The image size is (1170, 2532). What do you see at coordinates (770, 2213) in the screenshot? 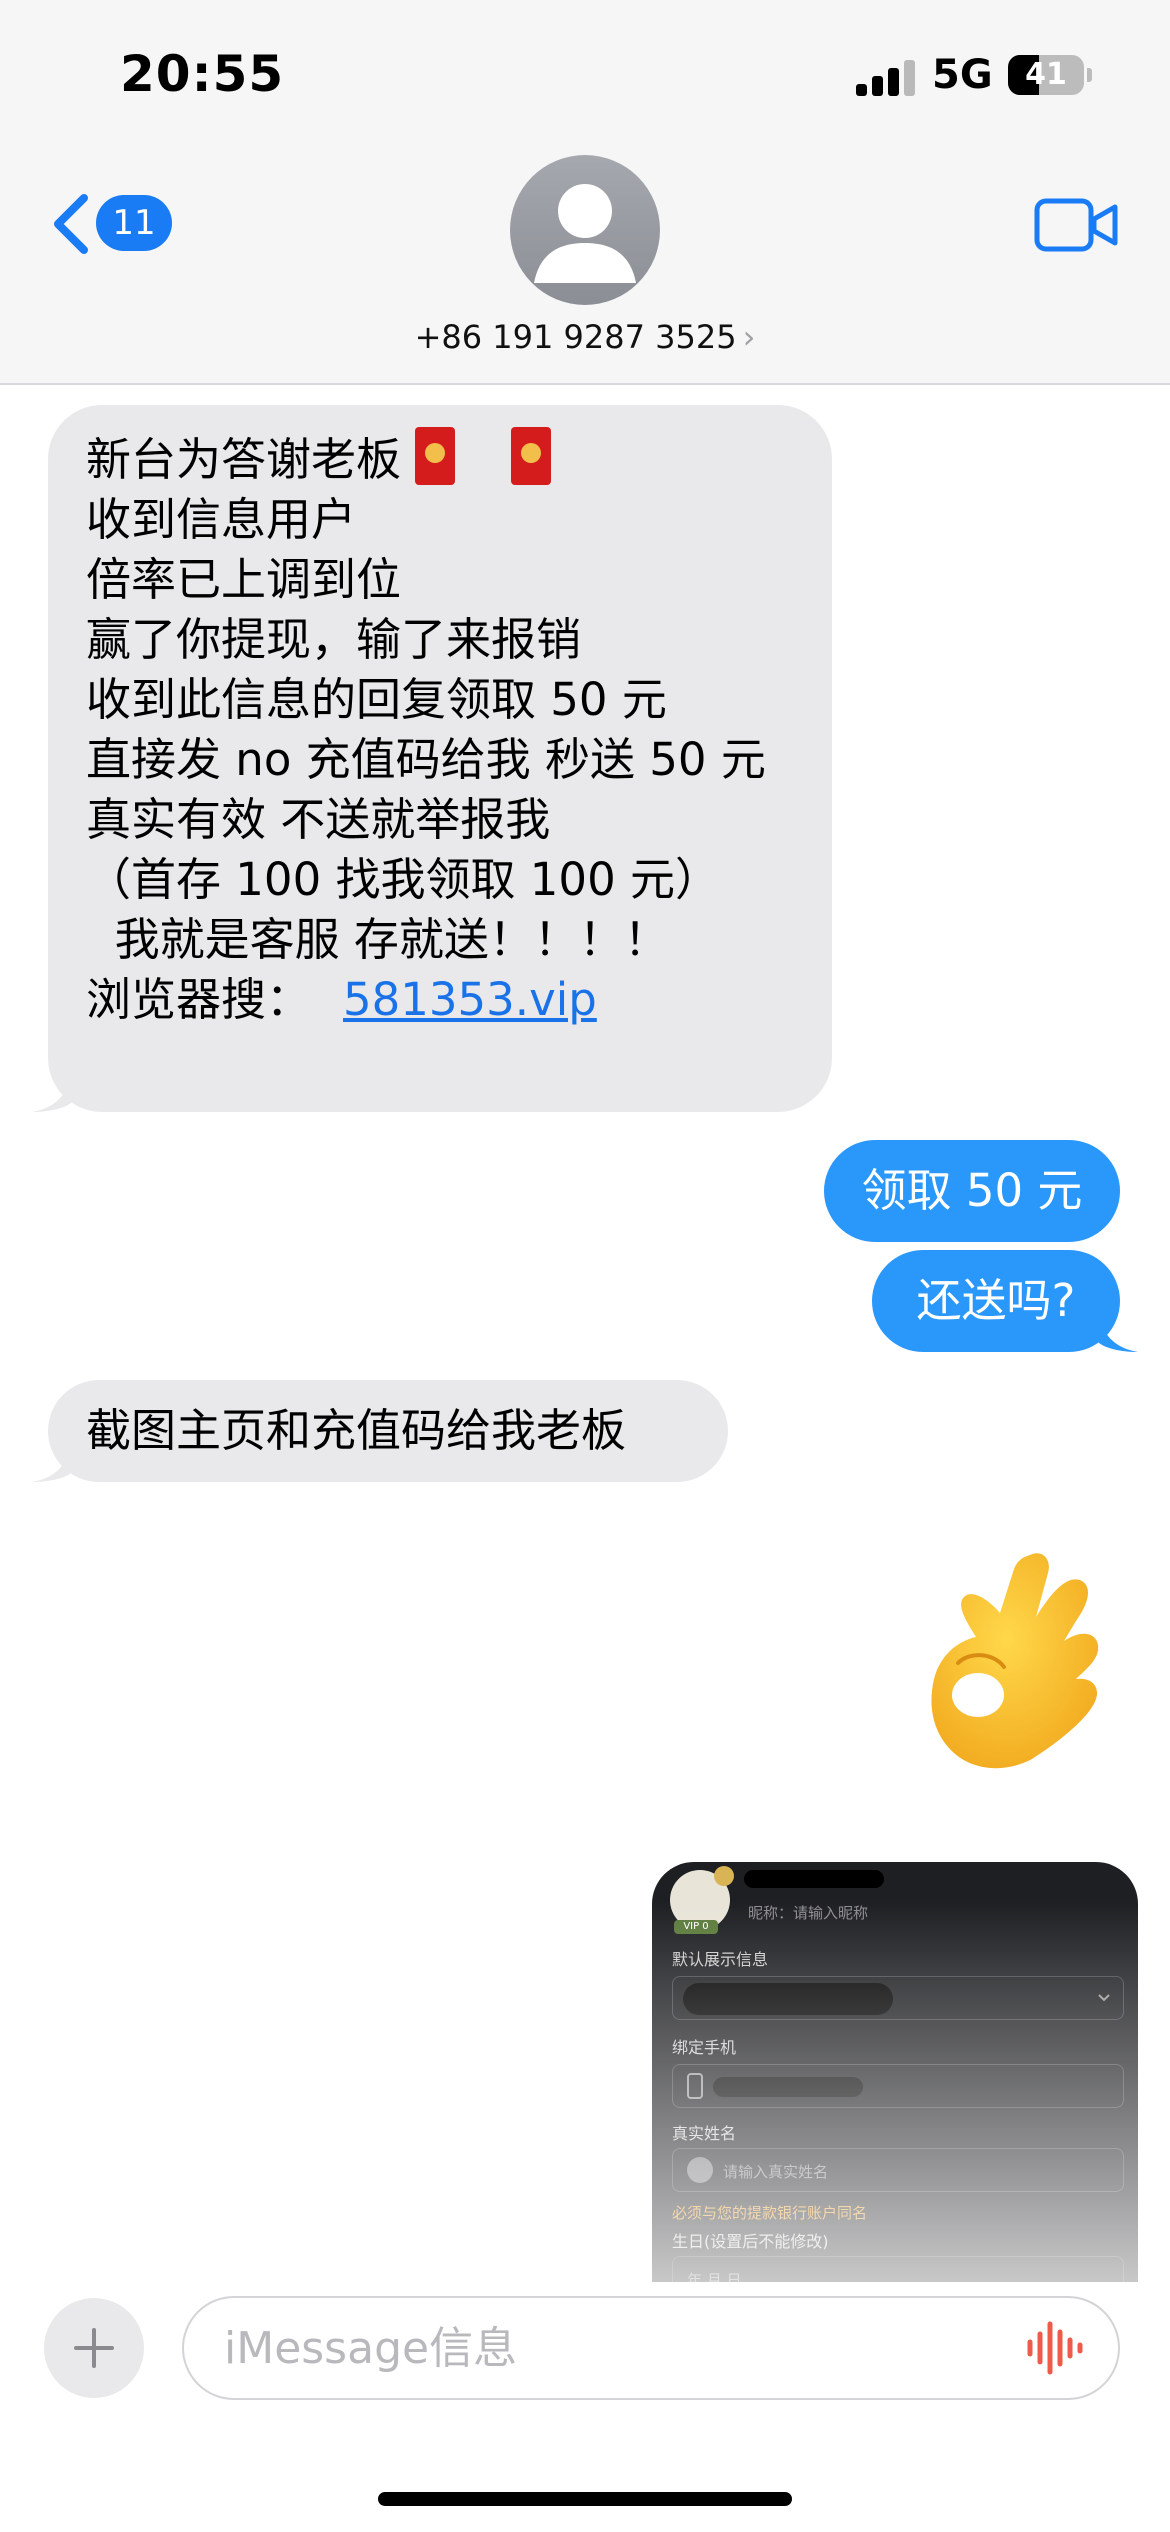
I see `real-name-warning: 必须与您的提款银行账户同名` at bounding box center [770, 2213].